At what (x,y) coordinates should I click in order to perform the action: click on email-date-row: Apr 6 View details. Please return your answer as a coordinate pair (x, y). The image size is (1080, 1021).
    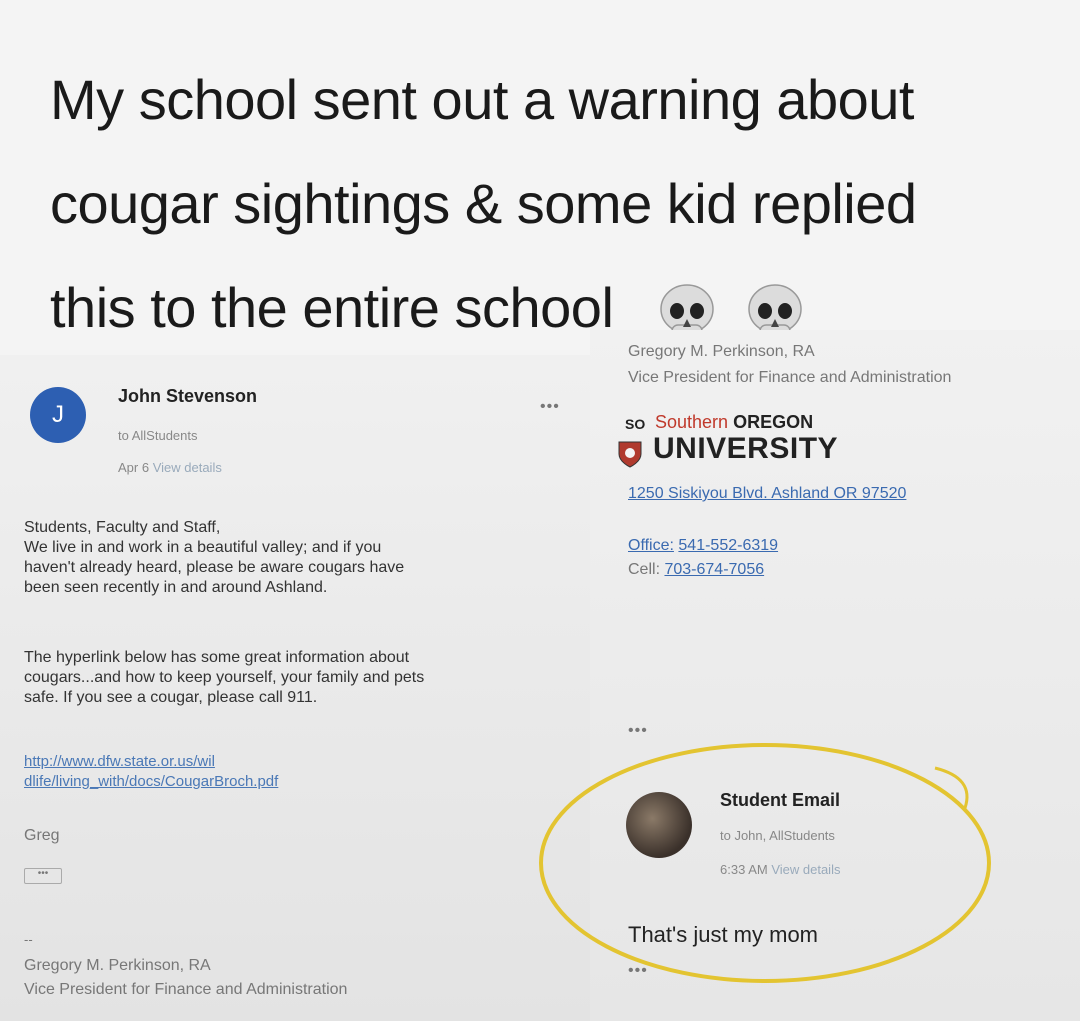
    Looking at the image, I should click on (170, 467).